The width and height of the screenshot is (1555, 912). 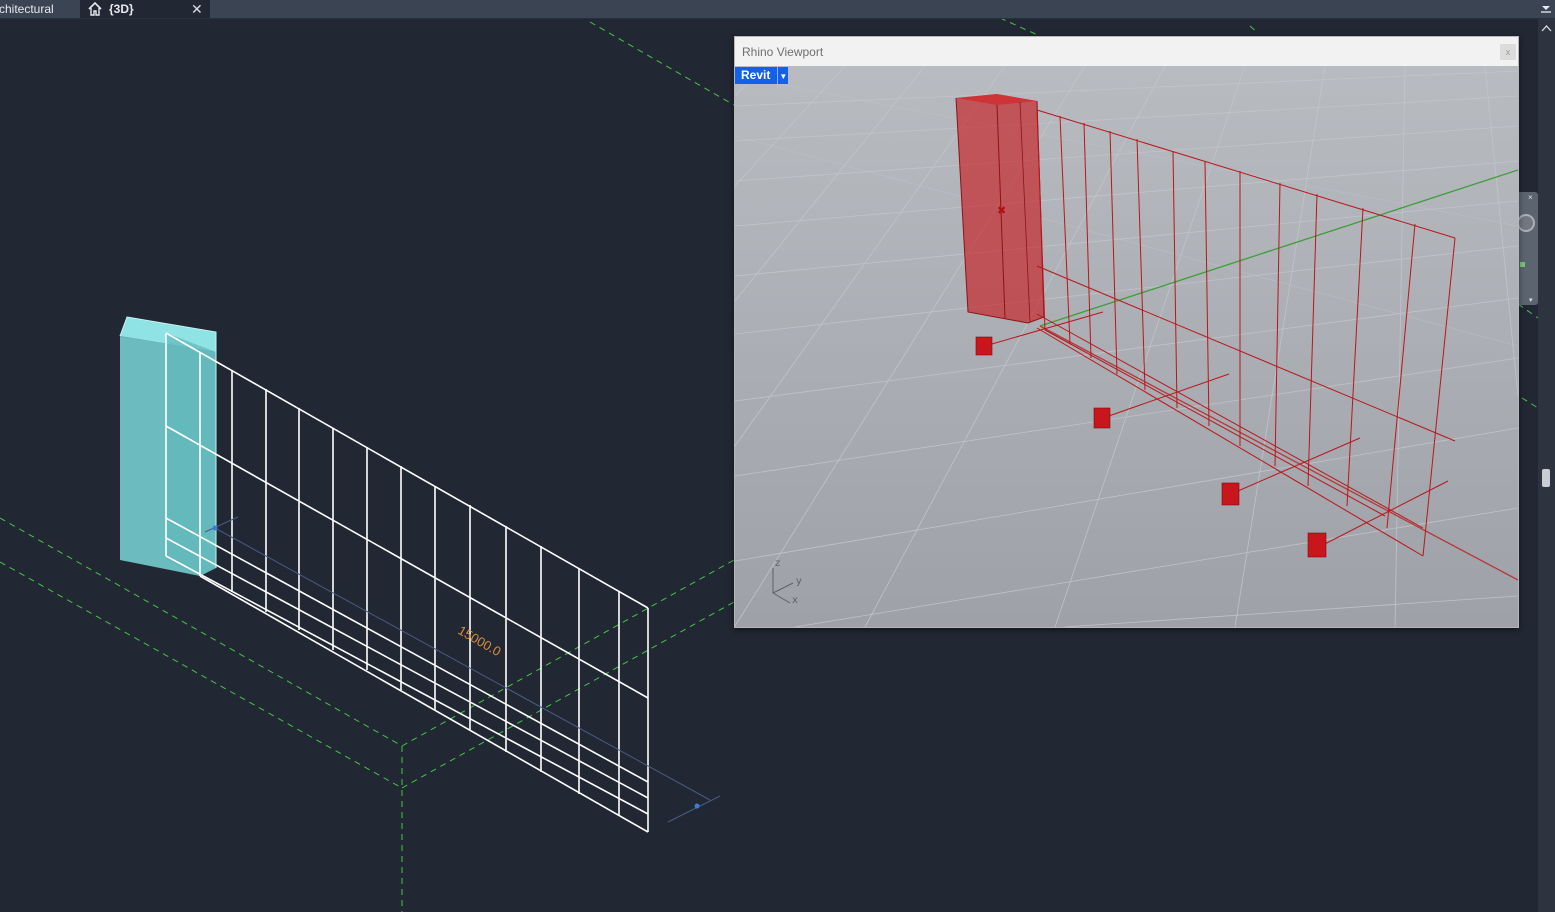 I want to click on dimension-line, so click(x=462, y=669).